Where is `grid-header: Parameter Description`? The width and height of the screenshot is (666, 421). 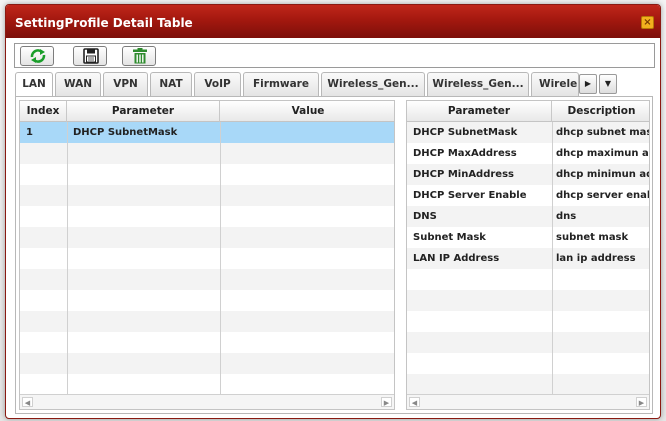 grid-header: Parameter Description is located at coordinates (528, 111).